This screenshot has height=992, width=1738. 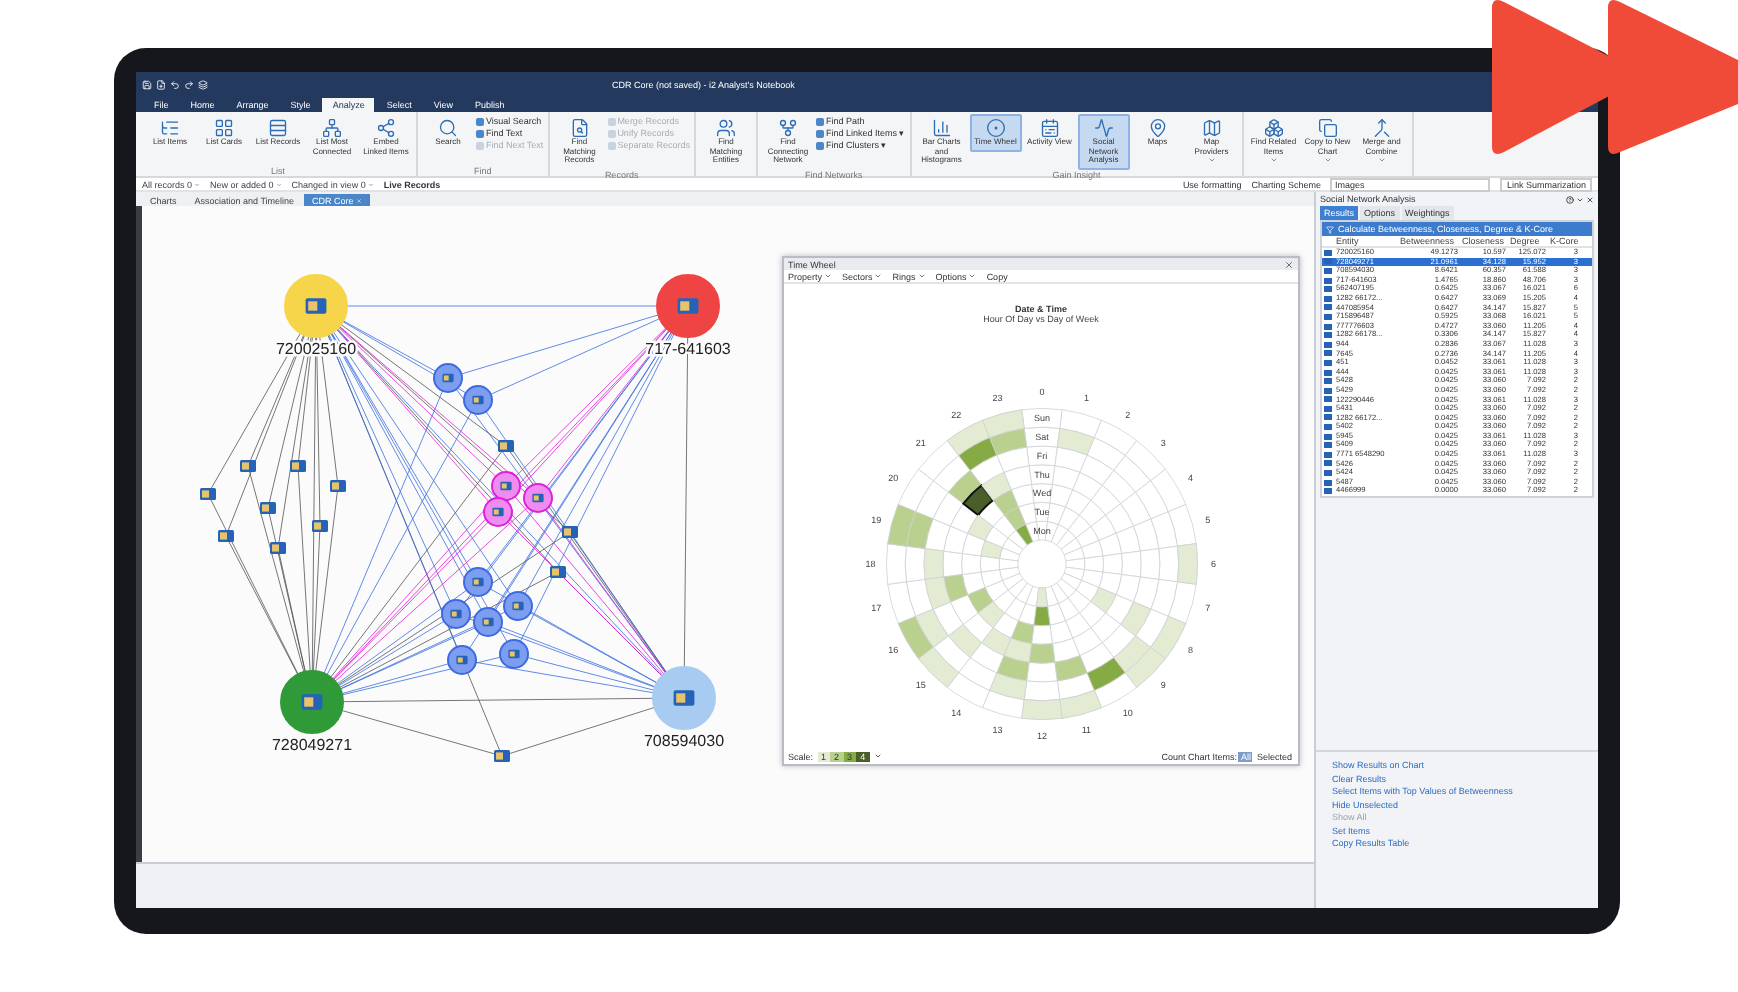 I want to click on boxes-icon, so click(x=1273, y=128).